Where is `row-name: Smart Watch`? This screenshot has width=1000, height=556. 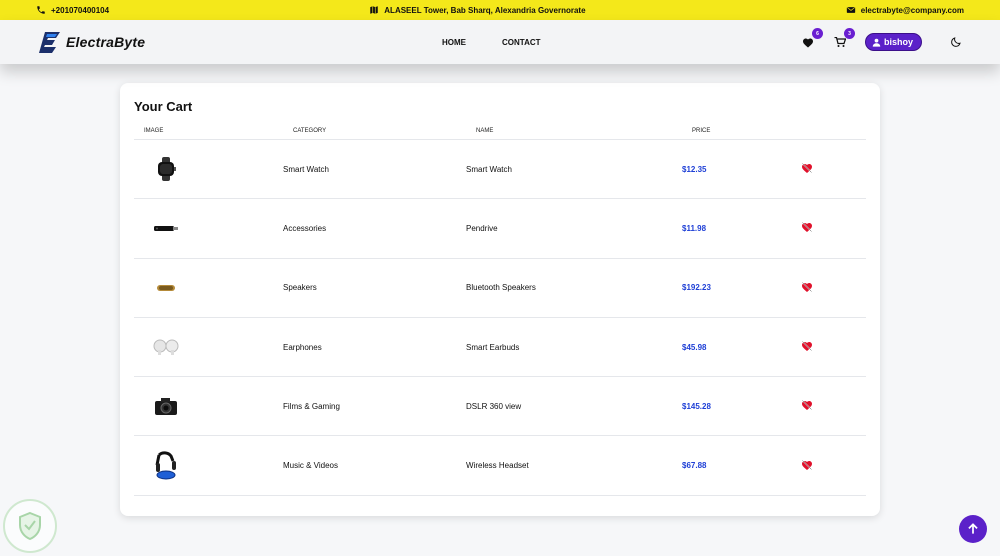 row-name: Smart Watch is located at coordinates (574, 169).